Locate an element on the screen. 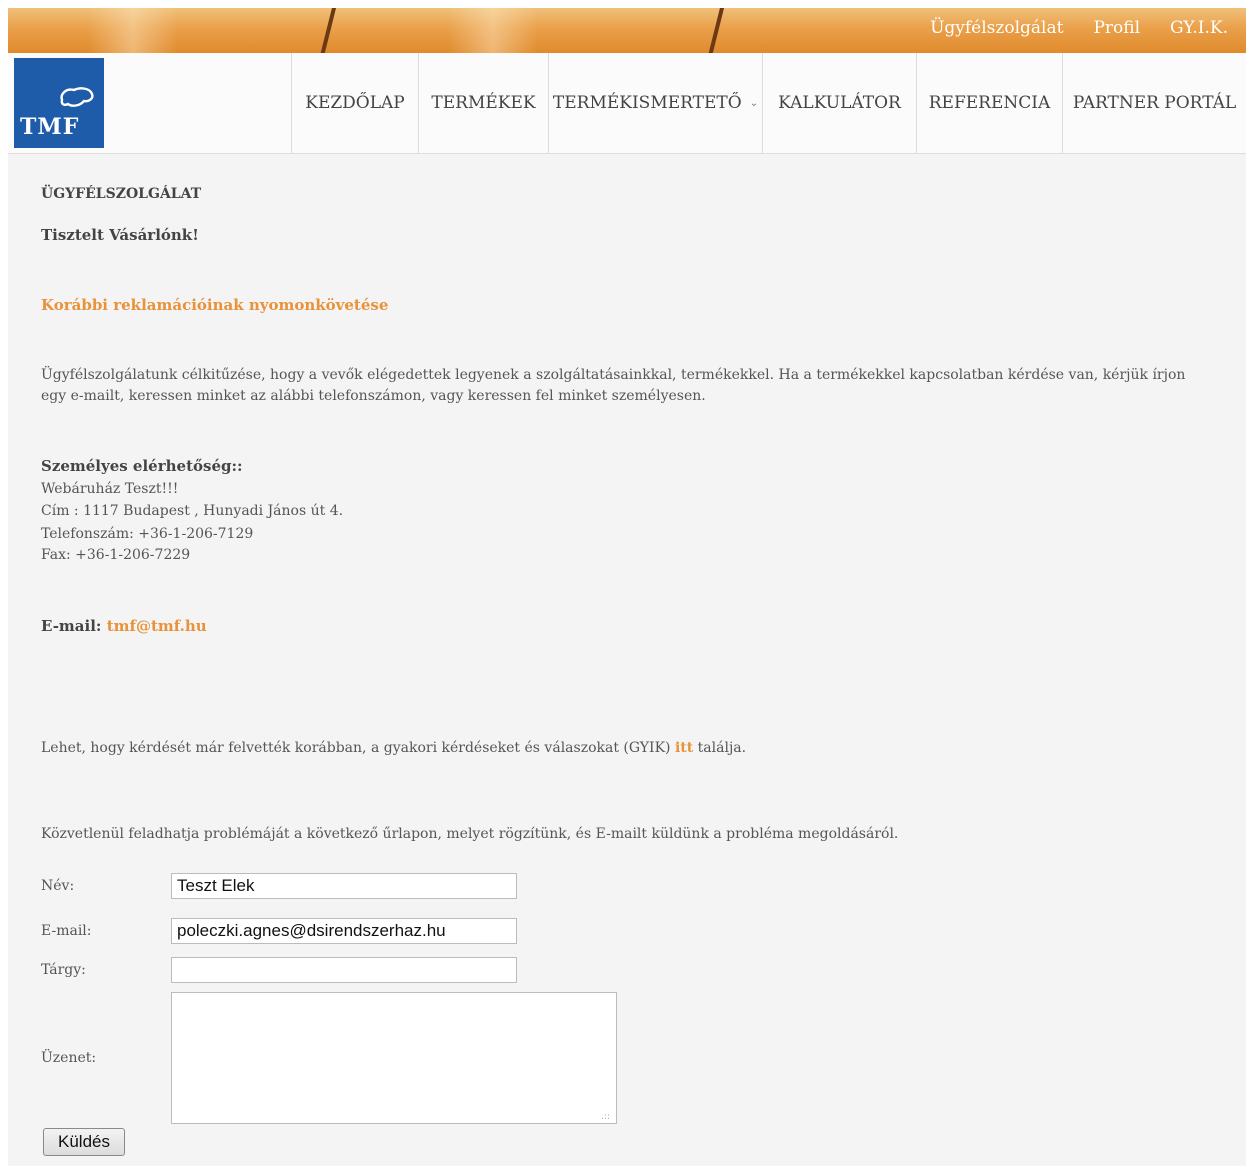  email-row: E-mail: tmf@tmf.hu is located at coordinates (124, 626).